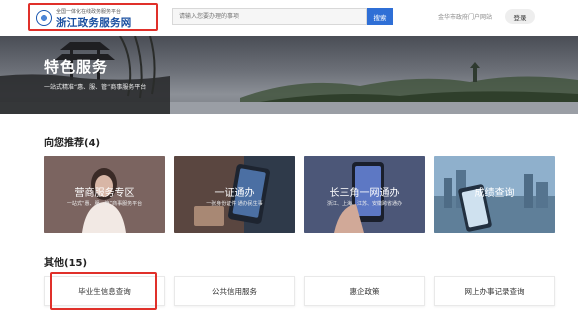 This screenshot has width=578, height=321. Describe the element at coordinates (269, 16) in the screenshot. I see `search-input` at that location.